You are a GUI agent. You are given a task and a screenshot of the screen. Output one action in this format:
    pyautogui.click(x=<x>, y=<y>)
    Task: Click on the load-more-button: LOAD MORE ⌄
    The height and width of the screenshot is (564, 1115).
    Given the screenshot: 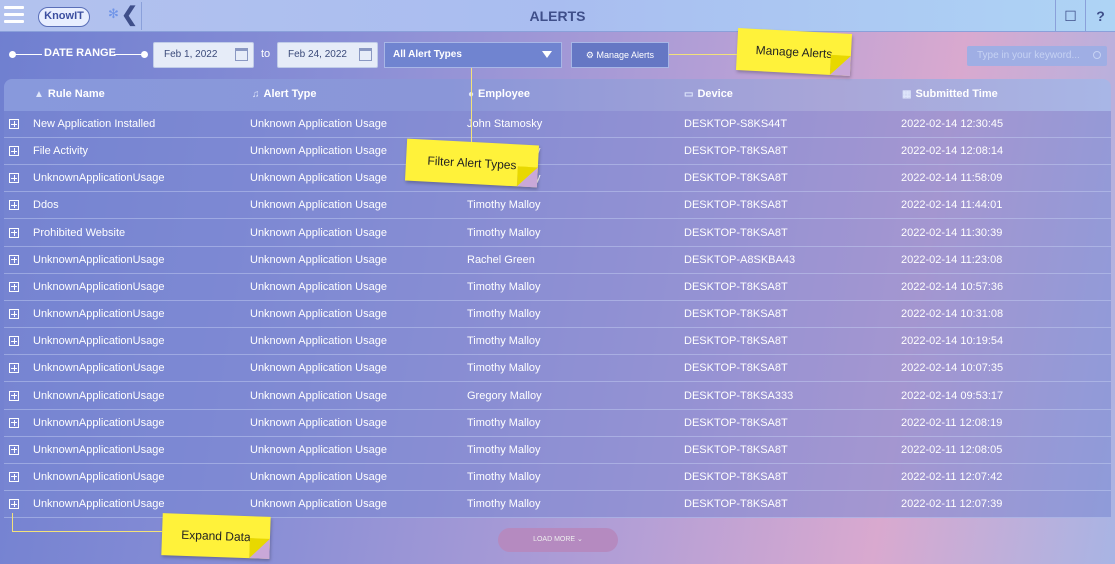 What is the action you would take?
    pyautogui.click(x=558, y=540)
    